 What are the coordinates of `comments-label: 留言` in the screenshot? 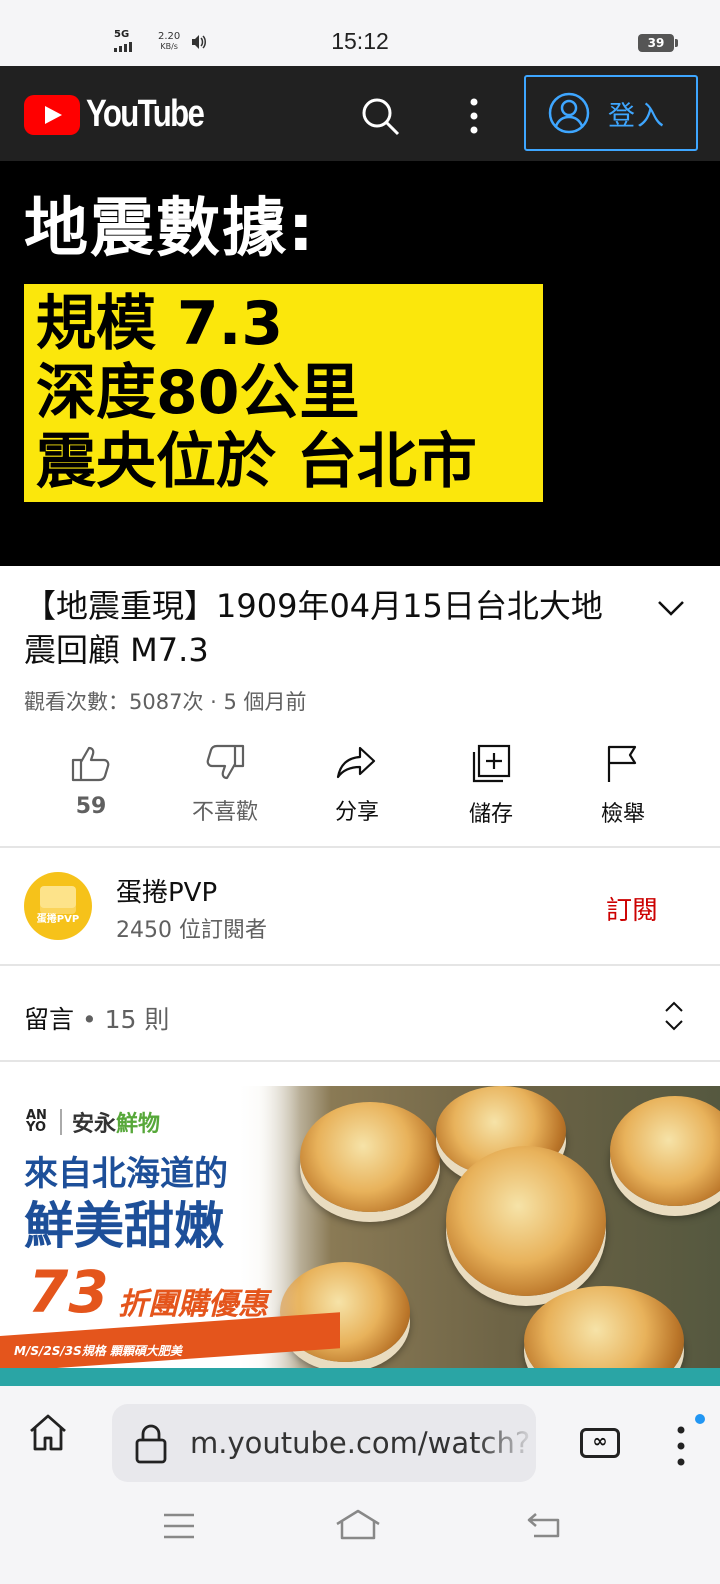 It's located at (49, 1019).